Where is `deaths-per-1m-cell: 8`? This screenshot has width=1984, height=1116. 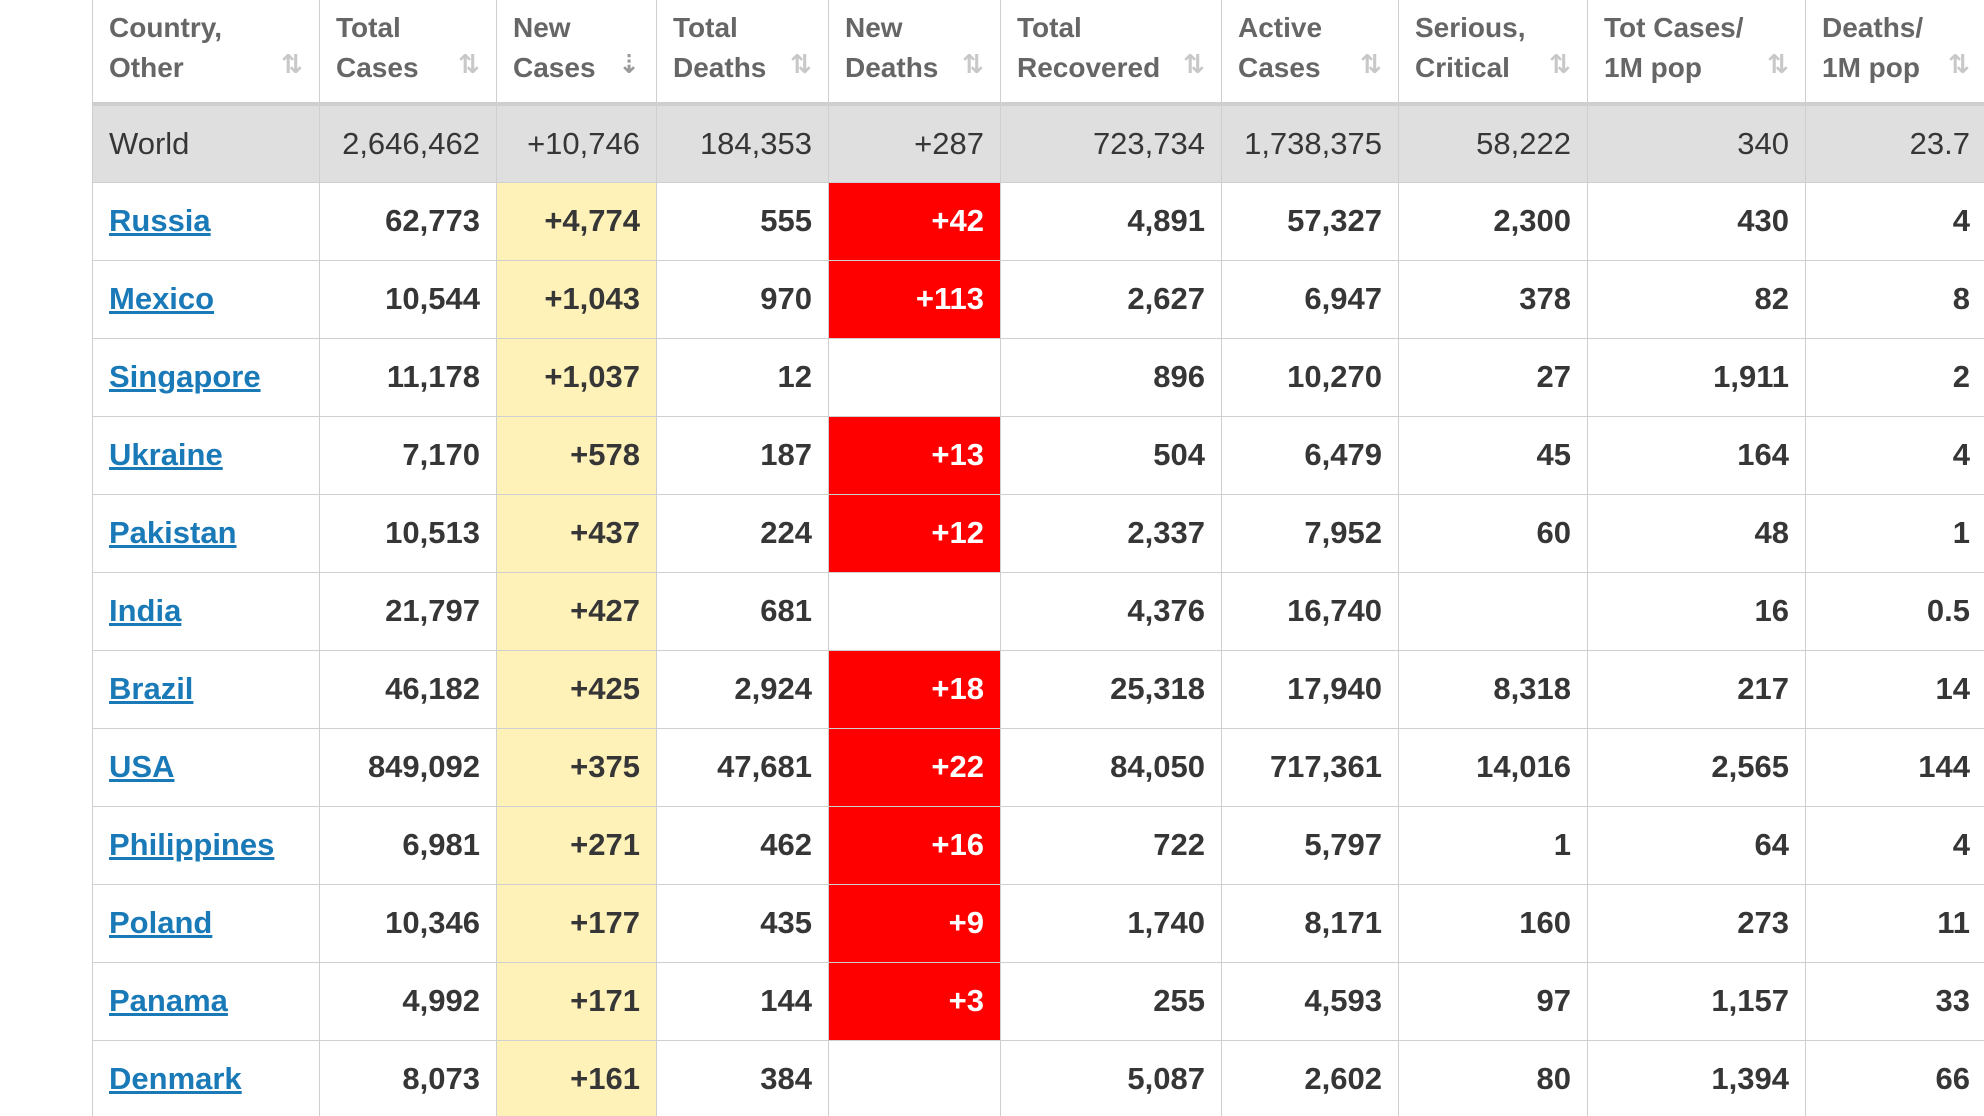 deaths-per-1m-cell: 8 is located at coordinates (1894, 299).